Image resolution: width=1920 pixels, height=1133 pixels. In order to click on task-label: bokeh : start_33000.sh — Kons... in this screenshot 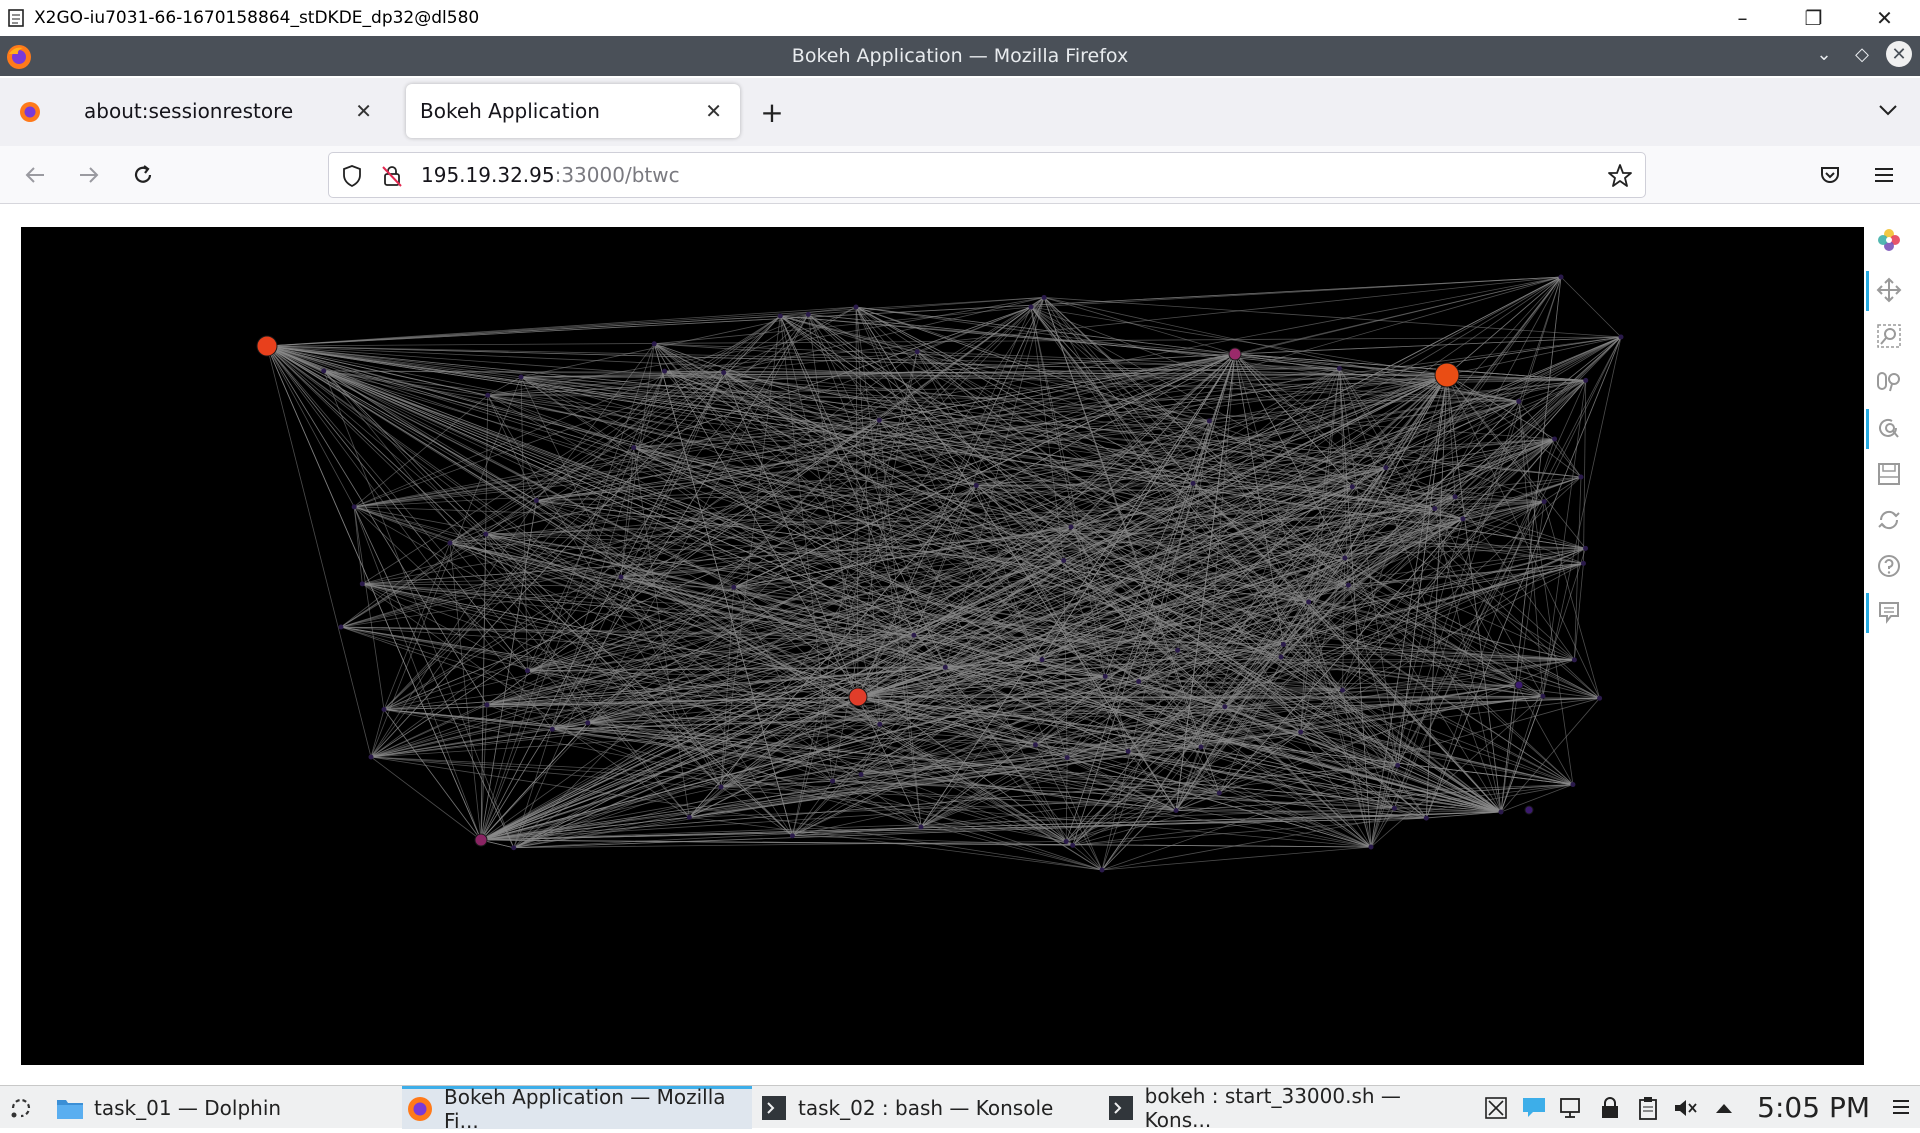, I will do `click(1301, 1108)`.